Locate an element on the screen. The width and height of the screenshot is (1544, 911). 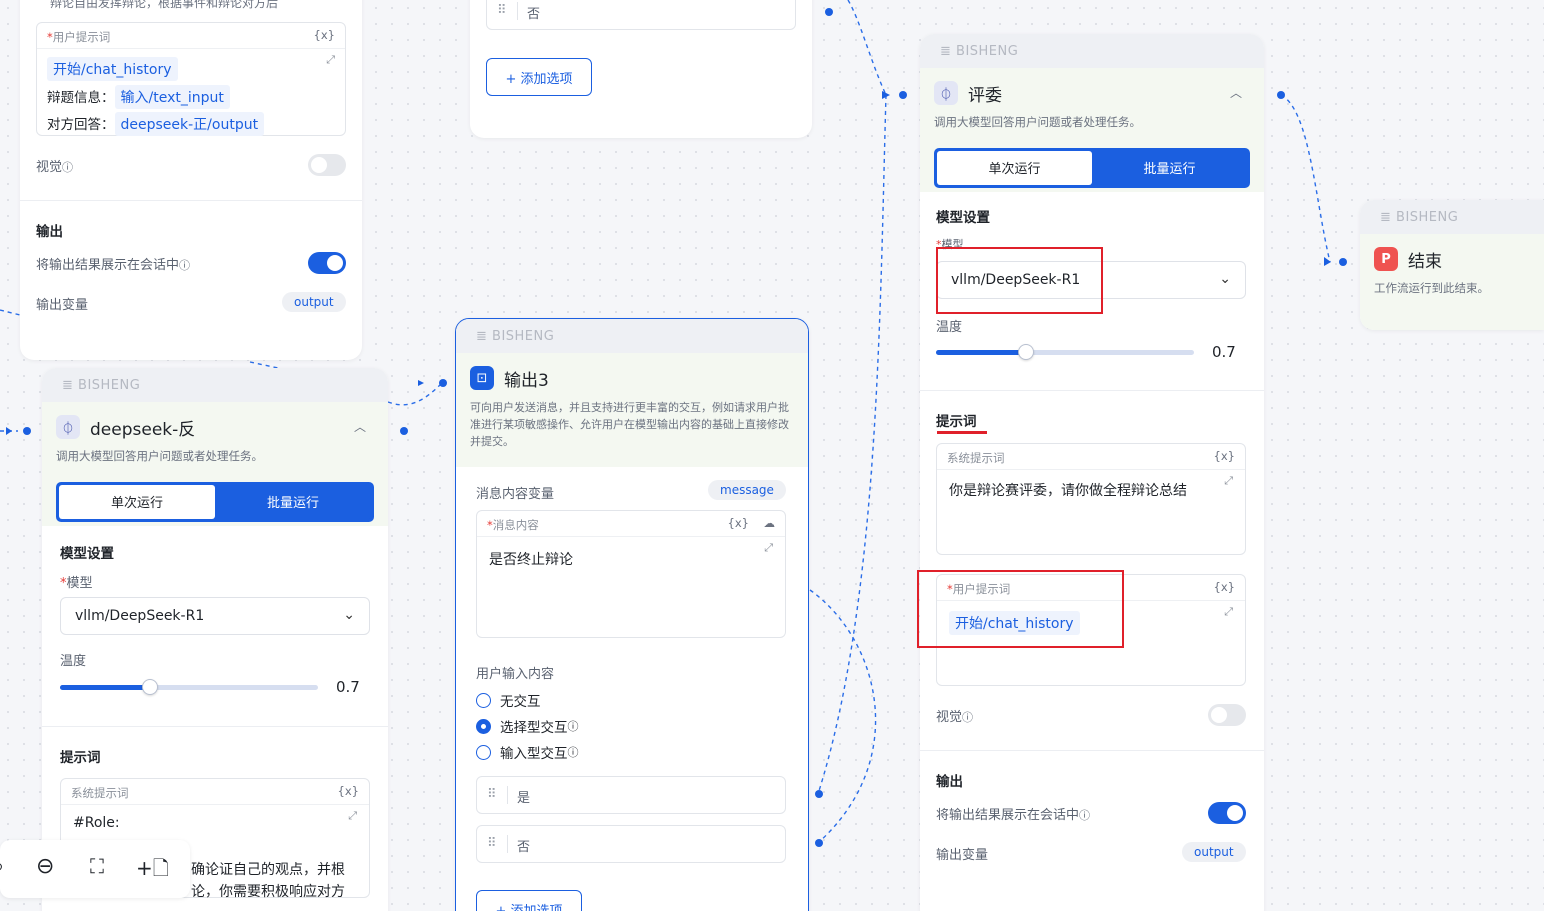
variable-tag: 输入/text_input is located at coordinates (172, 97).